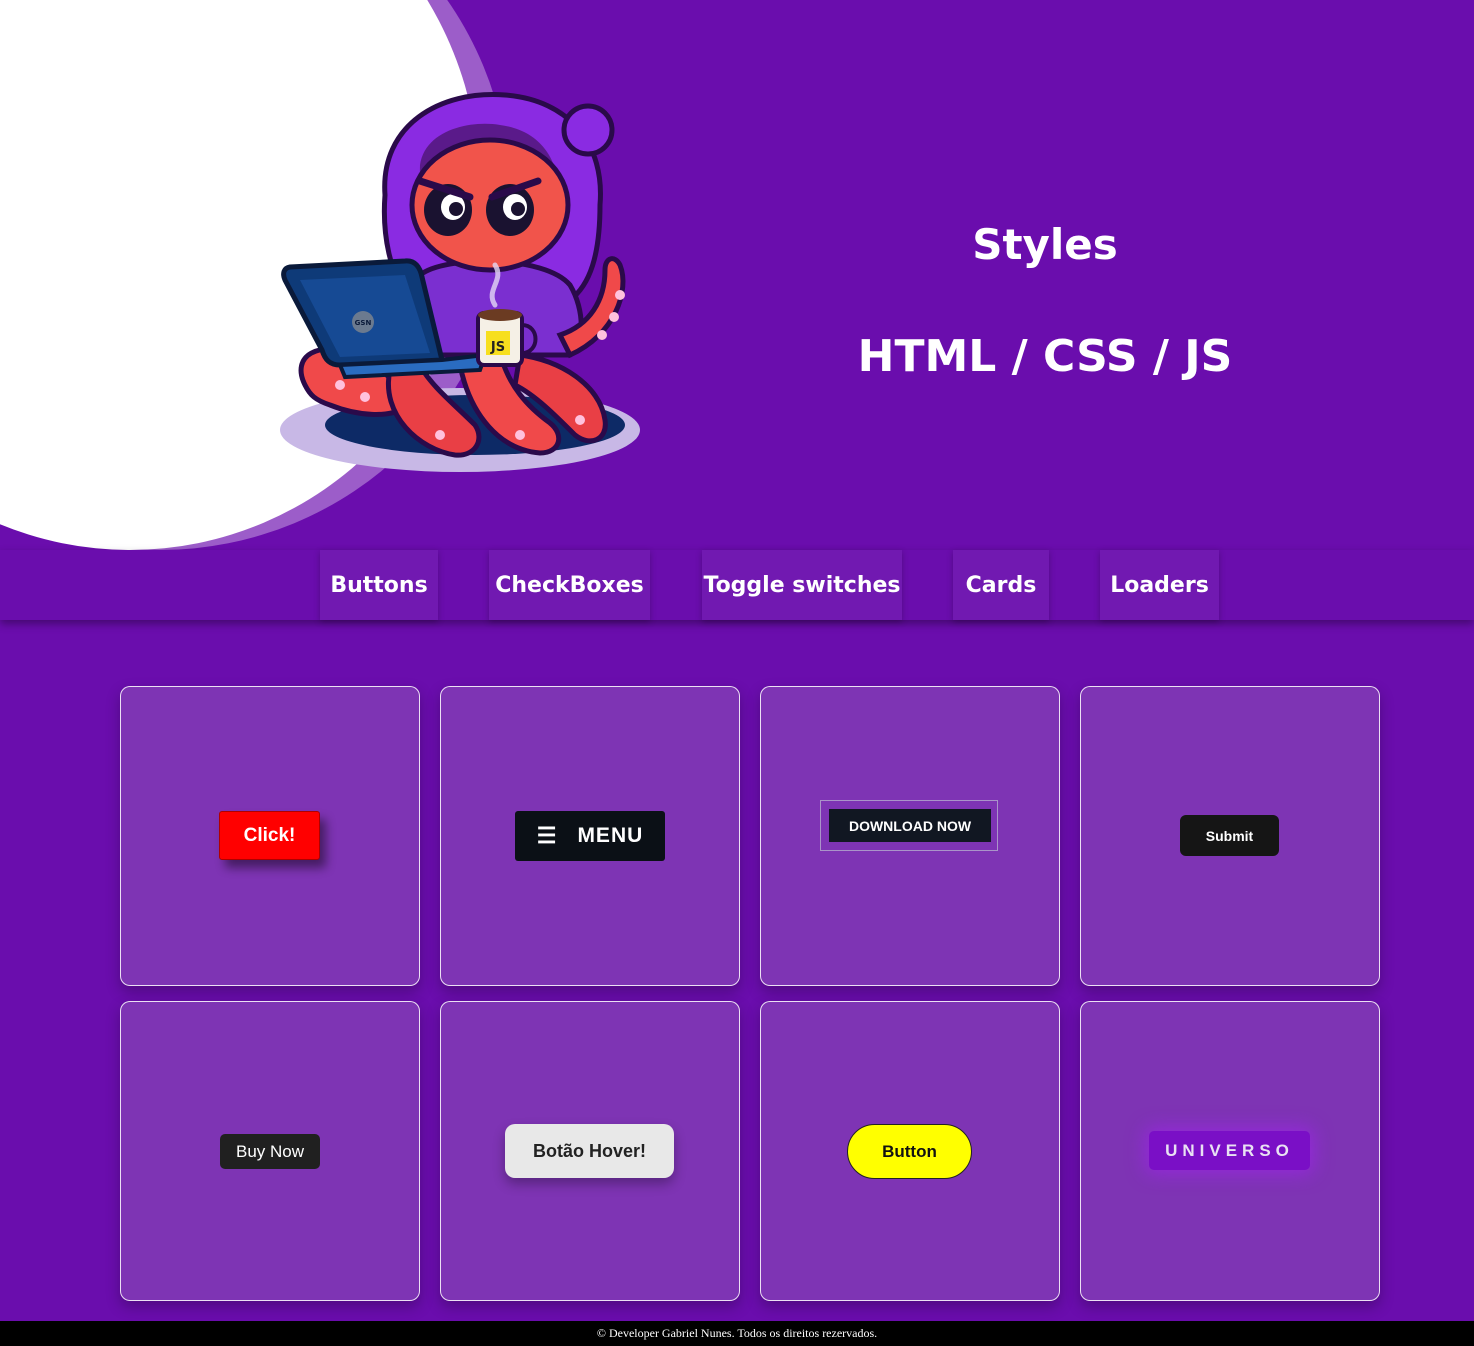 This screenshot has width=1474, height=1346. I want to click on card-buy-now: Buy Now, so click(270, 1151).